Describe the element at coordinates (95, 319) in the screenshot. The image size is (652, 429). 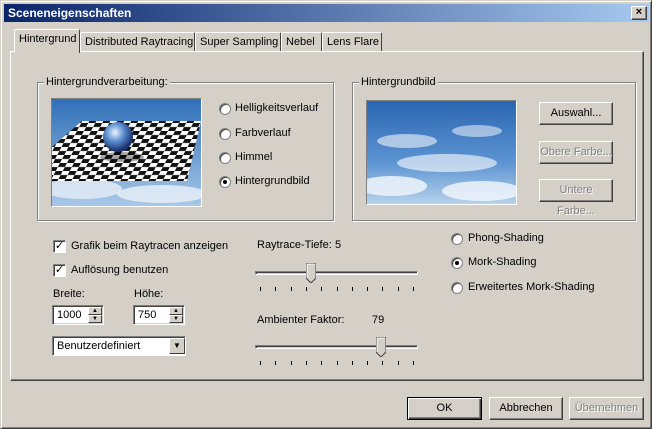
I see `width-down-arrow-icon: ▼` at that location.